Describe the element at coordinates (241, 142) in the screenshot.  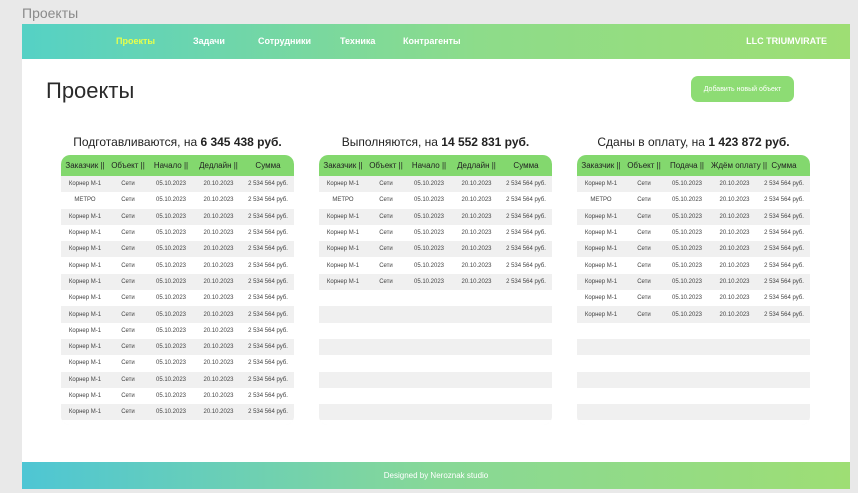
I see `panel-title-amount: 6 345 438 руб.` at that location.